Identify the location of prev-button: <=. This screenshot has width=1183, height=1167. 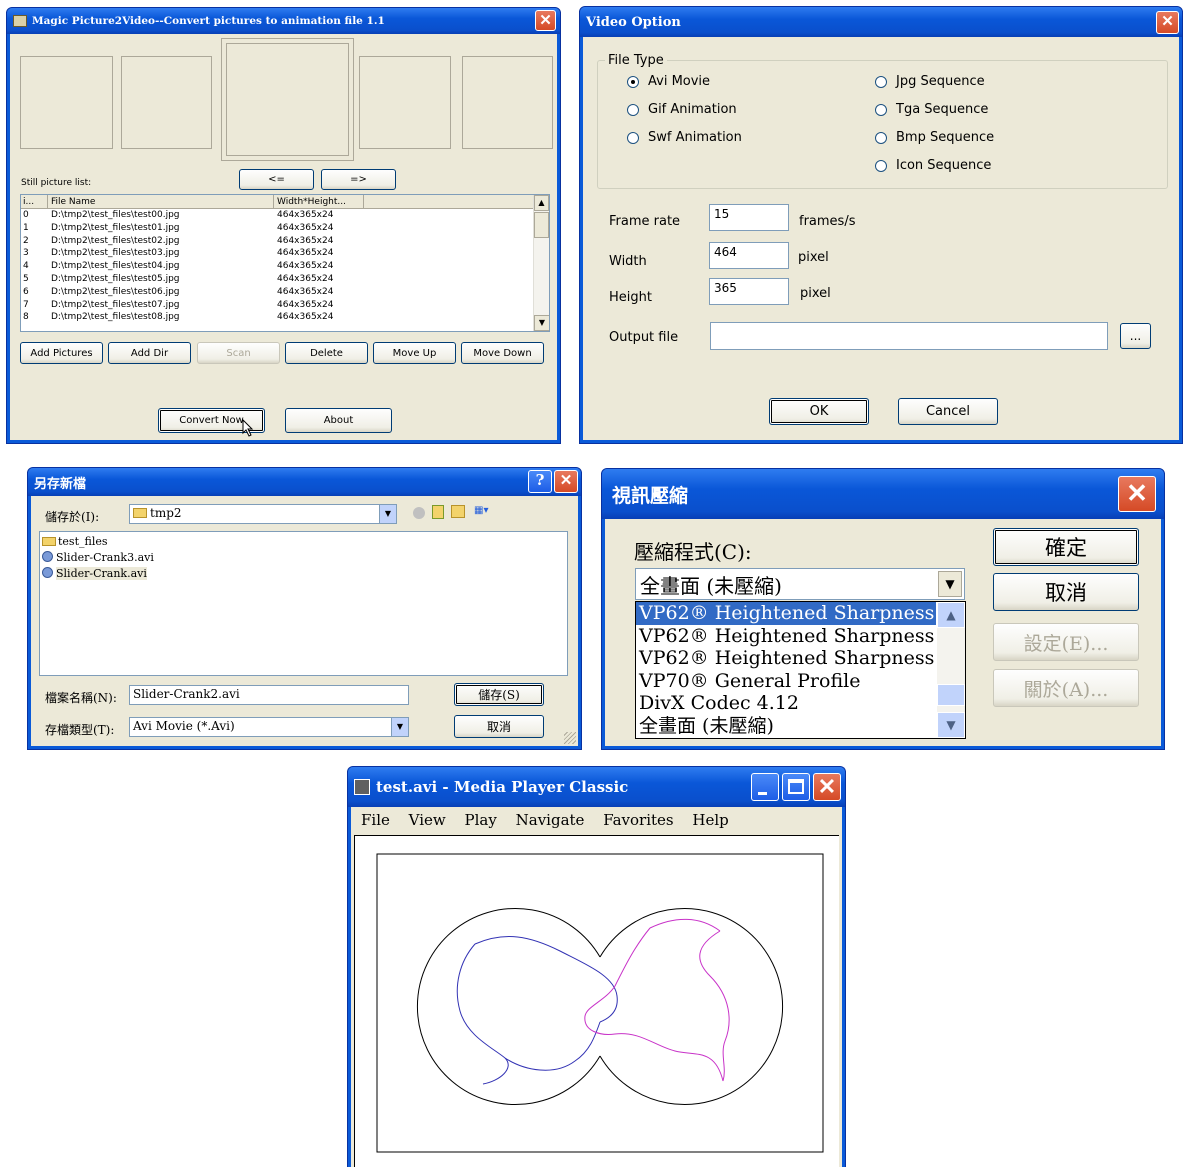
(276, 179).